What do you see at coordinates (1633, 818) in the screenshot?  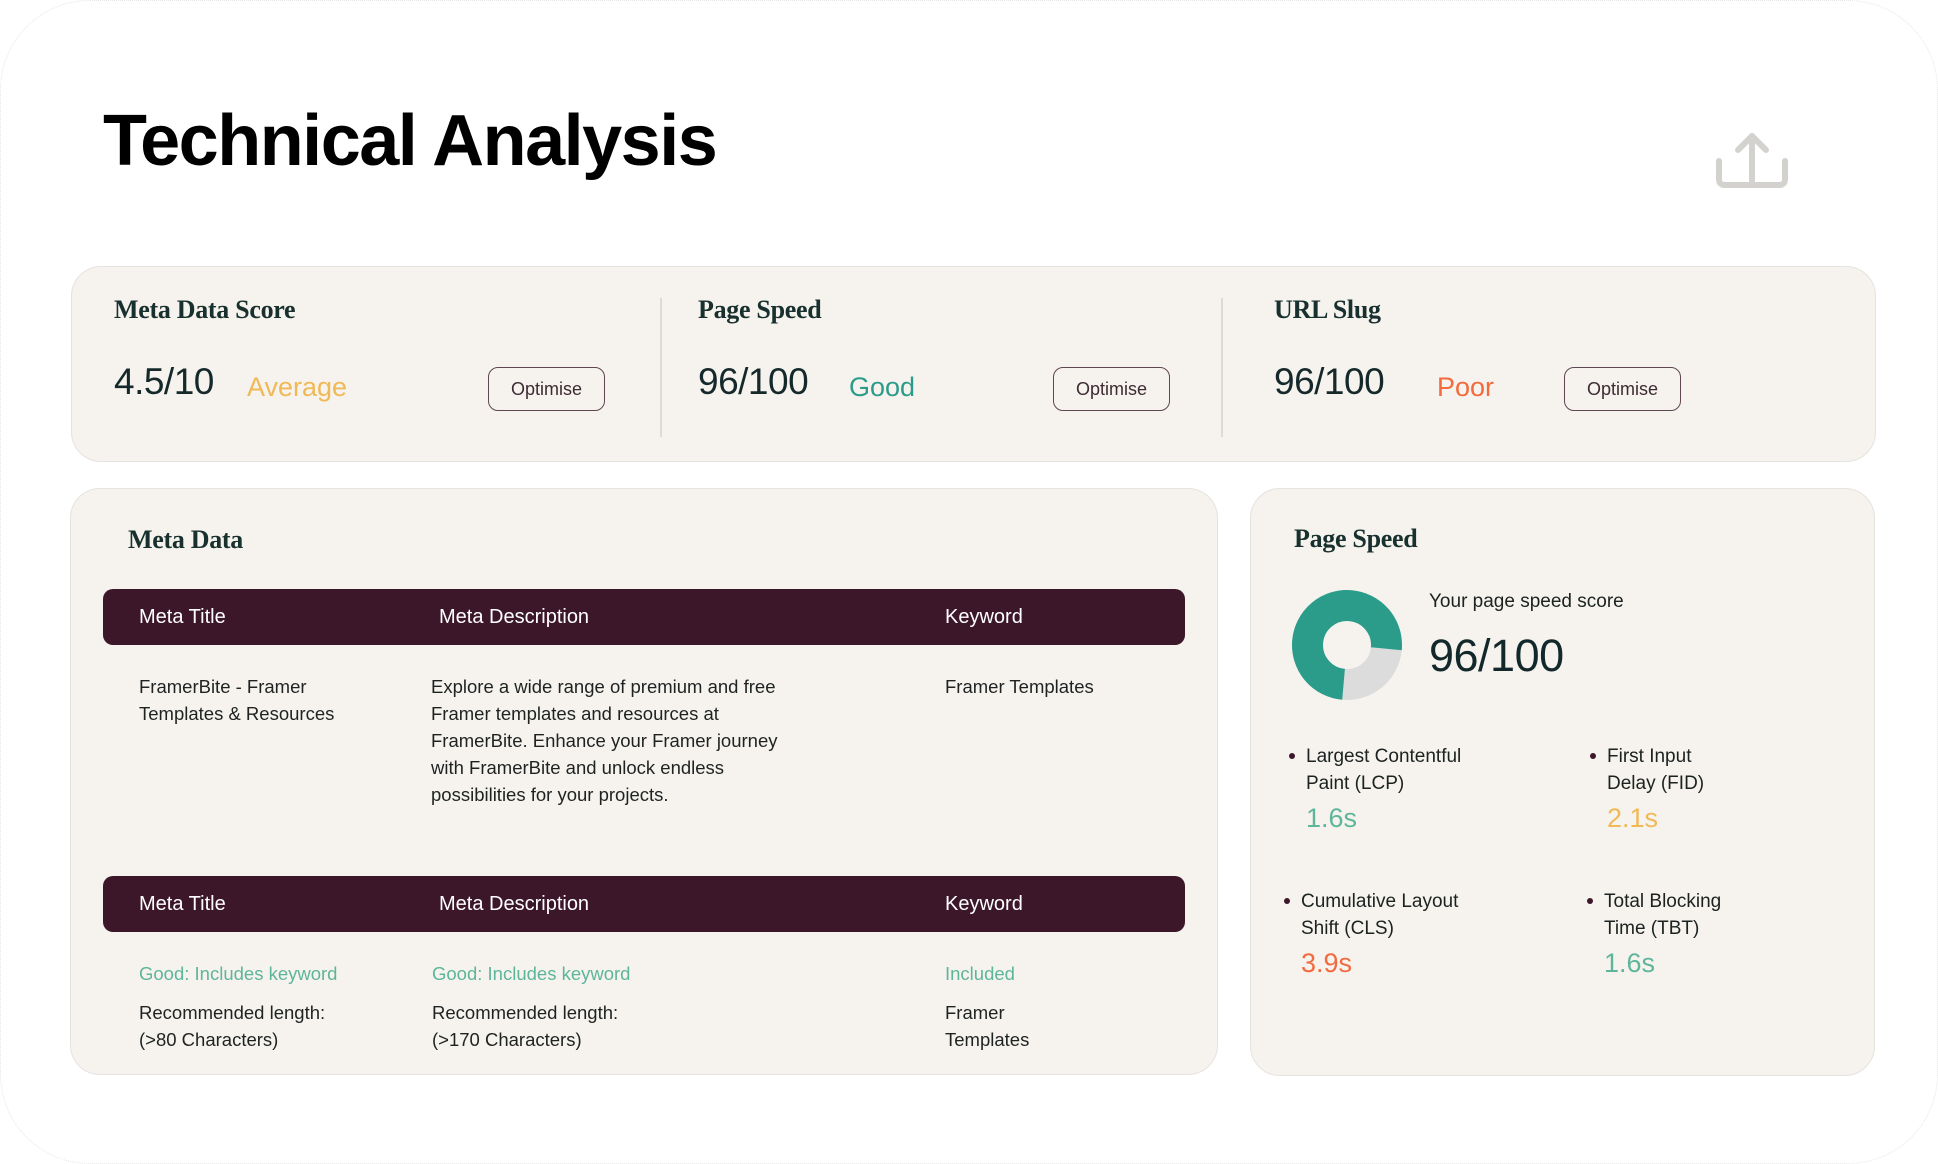 I see `metric-value: 2.1s` at bounding box center [1633, 818].